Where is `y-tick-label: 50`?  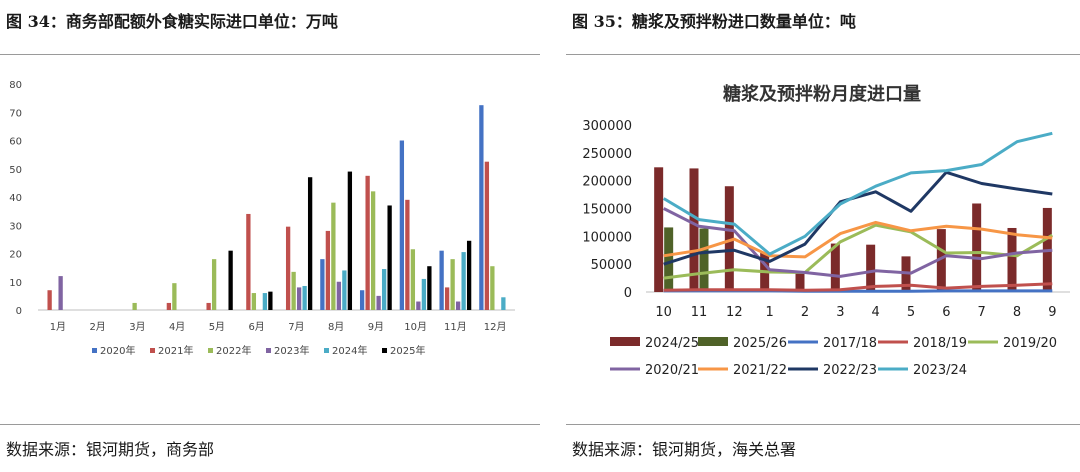 y-tick-label: 50 is located at coordinates (15, 170).